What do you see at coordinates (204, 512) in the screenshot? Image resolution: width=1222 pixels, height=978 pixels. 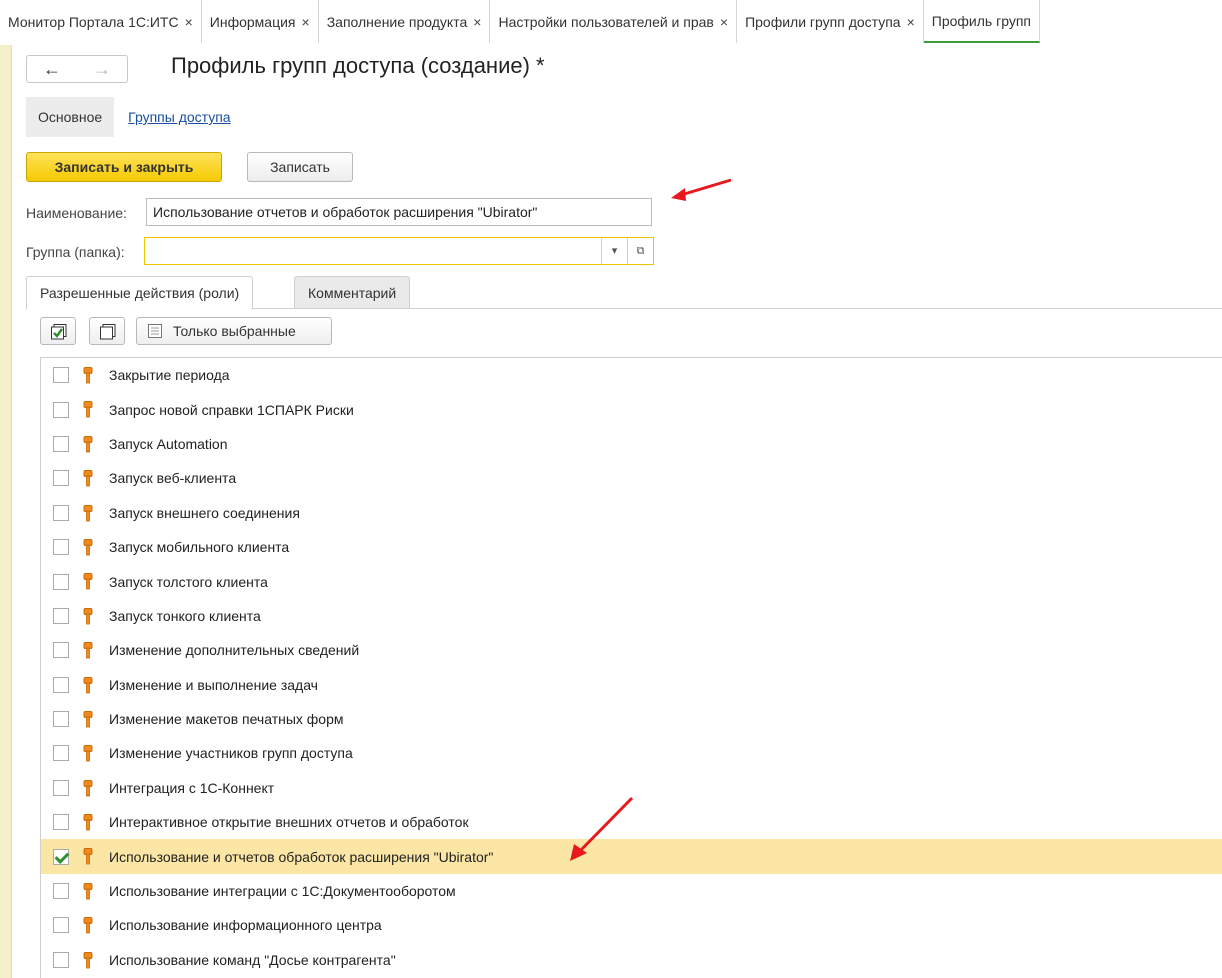 I see `role-label: Запуск внешнего соединения` at bounding box center [204, 512].